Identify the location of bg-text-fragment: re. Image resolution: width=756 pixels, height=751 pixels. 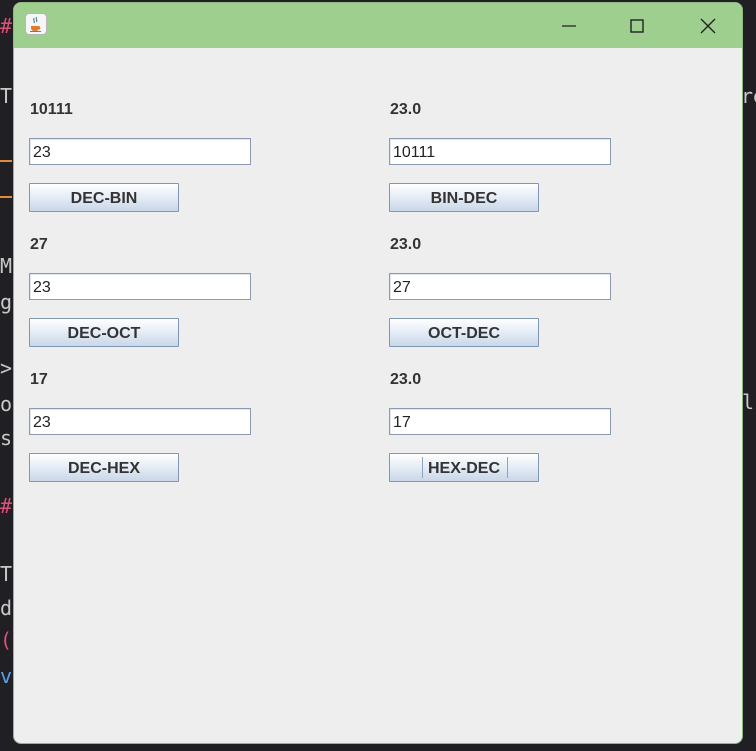
(748, 96).